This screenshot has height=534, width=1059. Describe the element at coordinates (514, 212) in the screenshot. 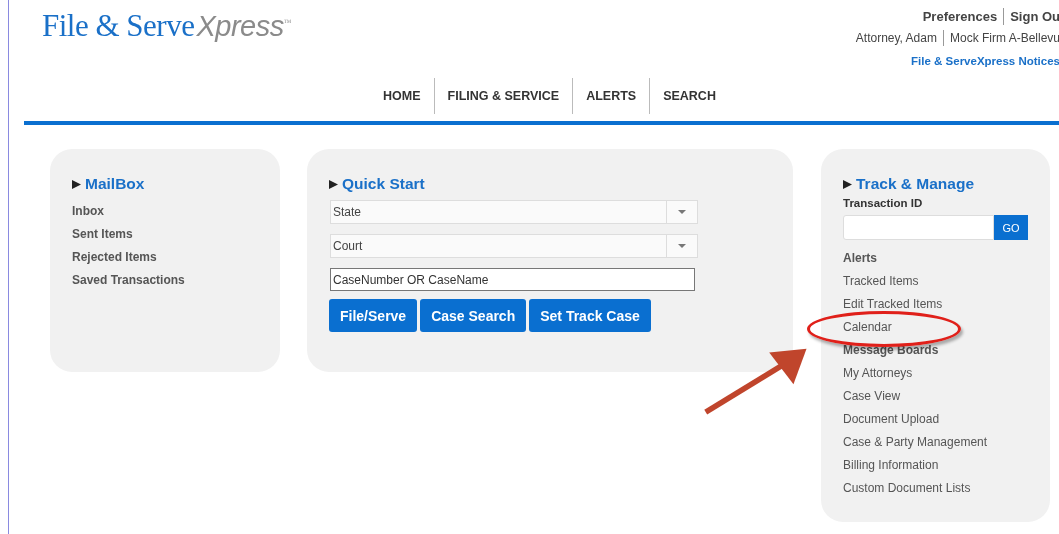

I see `dropdown: State` at that location.